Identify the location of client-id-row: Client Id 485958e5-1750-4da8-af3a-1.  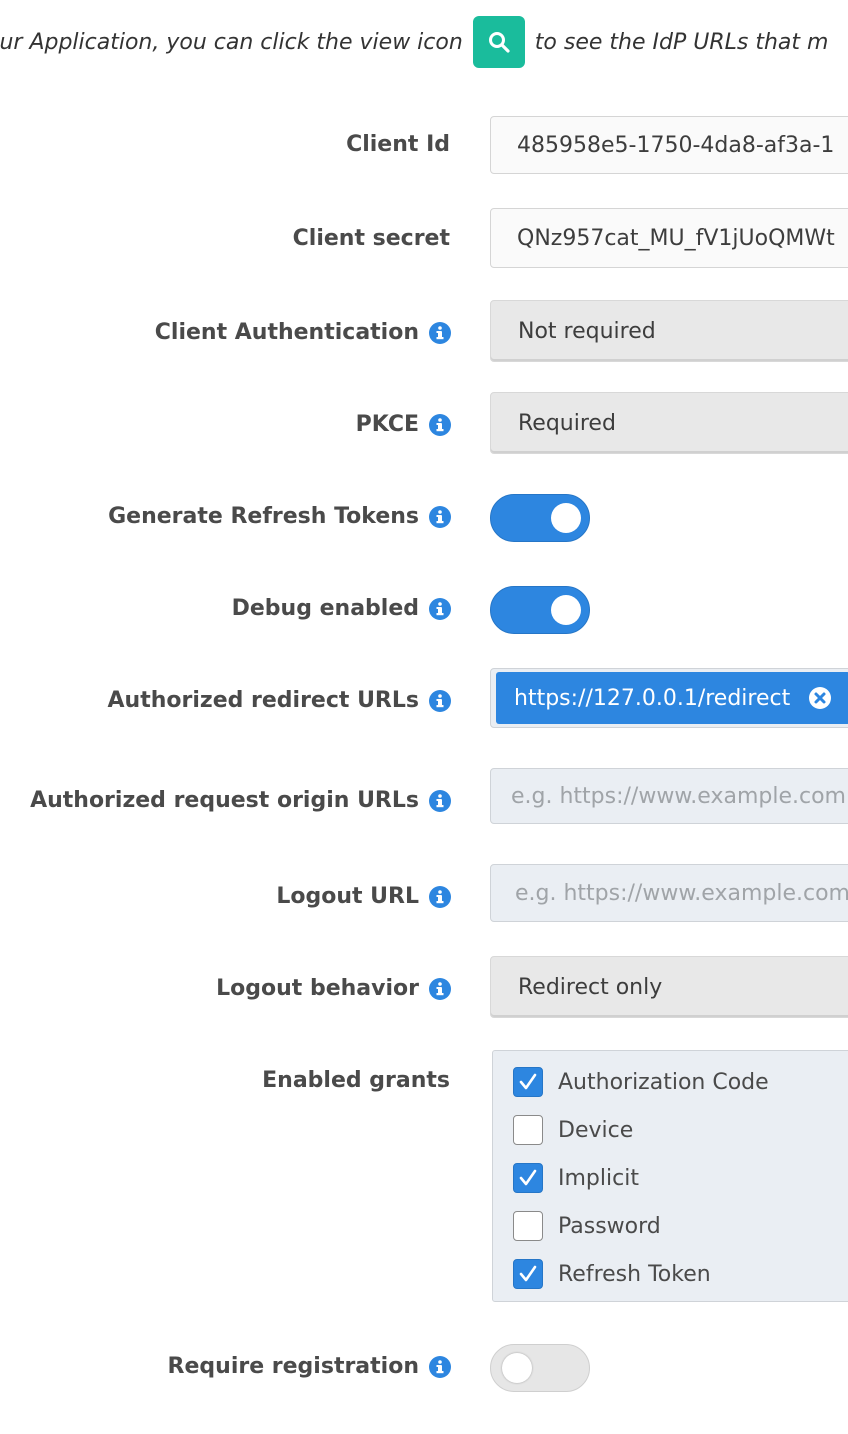
(424, 145).